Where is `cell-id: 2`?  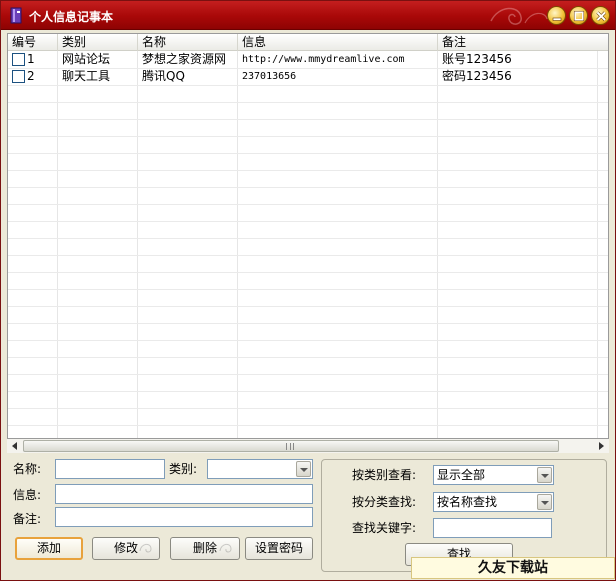 cell-id: 2 is located at coordinates (31, 76).